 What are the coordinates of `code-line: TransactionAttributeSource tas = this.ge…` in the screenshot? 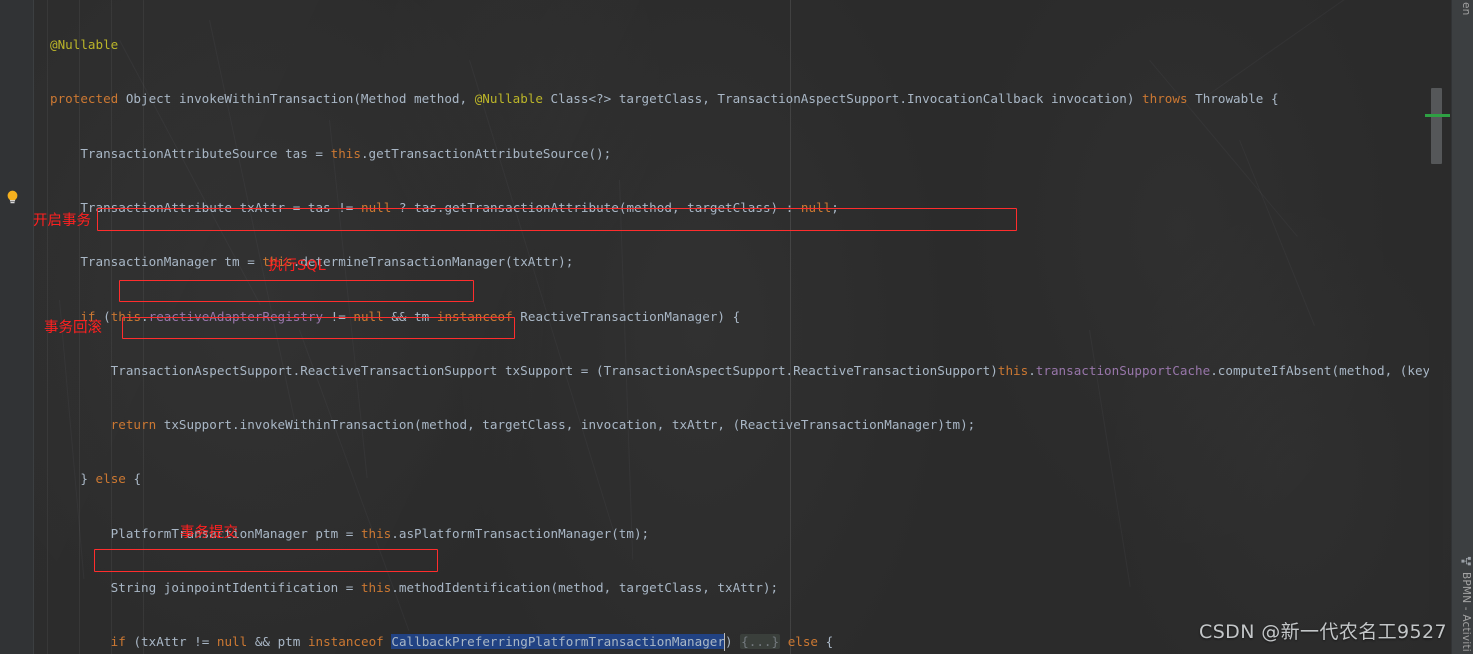 It's located at (731, 154).